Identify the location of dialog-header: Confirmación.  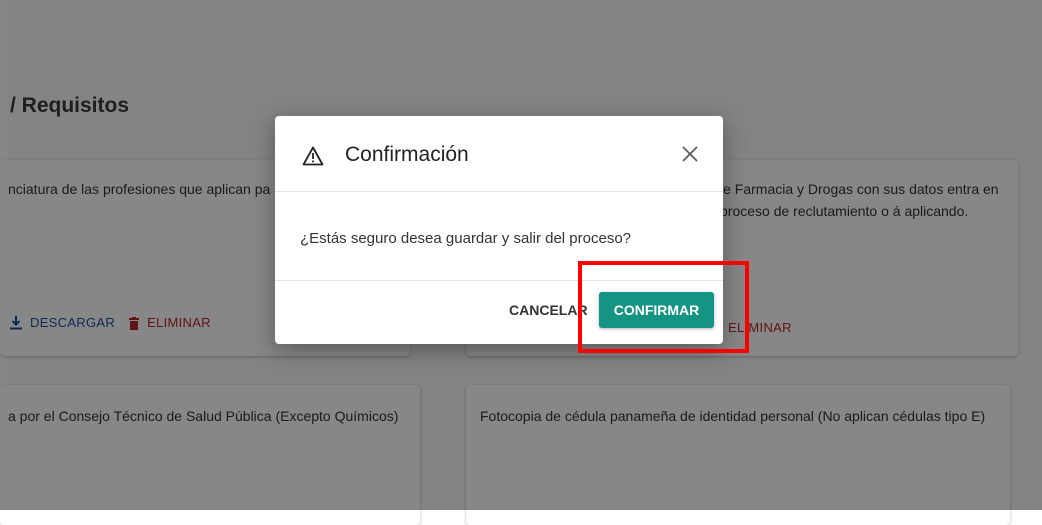
(499, 154).